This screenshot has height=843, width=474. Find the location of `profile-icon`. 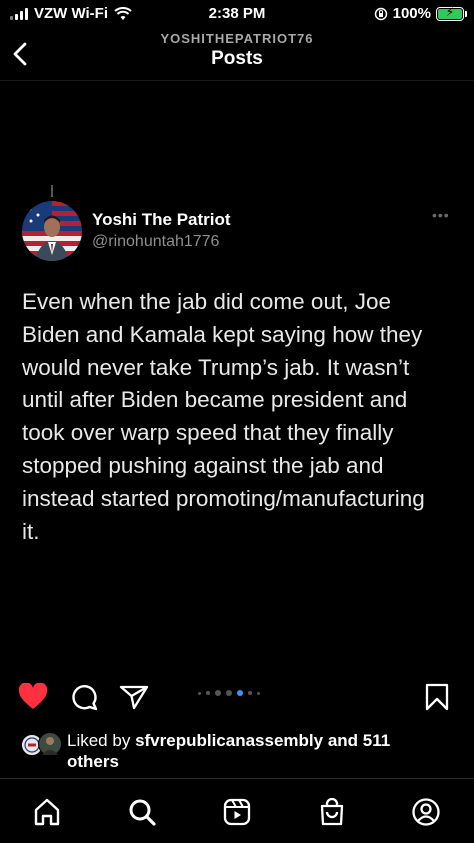

profile-icon is located at coordinates (426, 812).